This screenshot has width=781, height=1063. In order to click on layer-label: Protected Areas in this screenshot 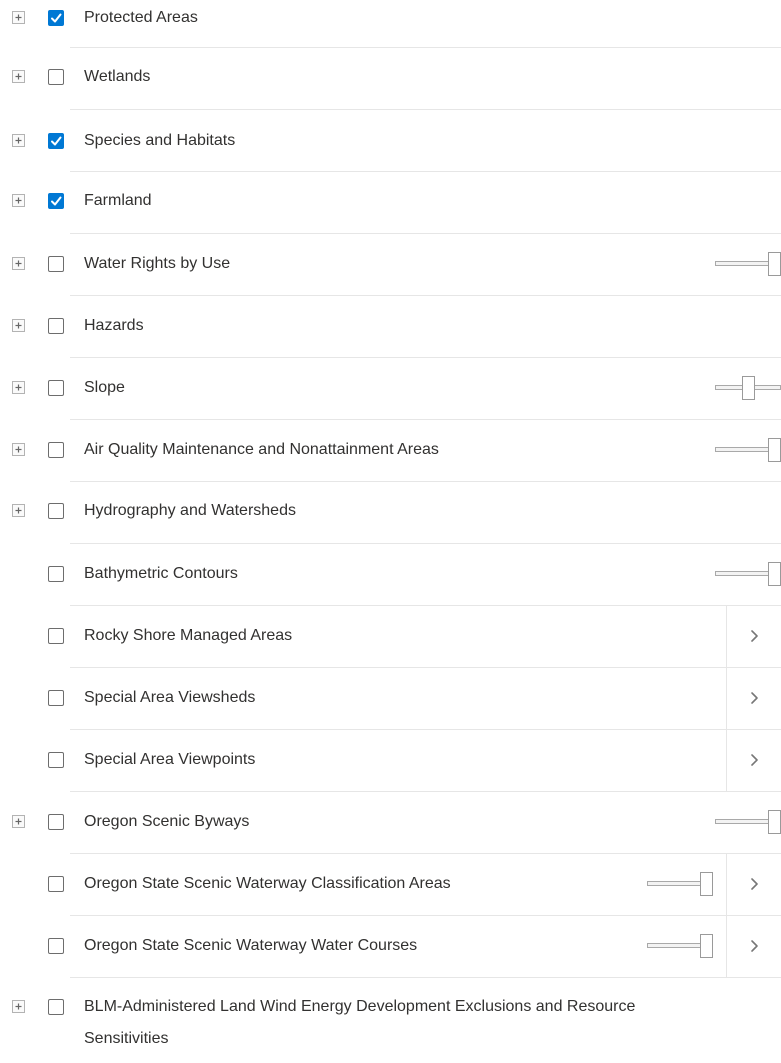, I will do `click(141, 18)`.